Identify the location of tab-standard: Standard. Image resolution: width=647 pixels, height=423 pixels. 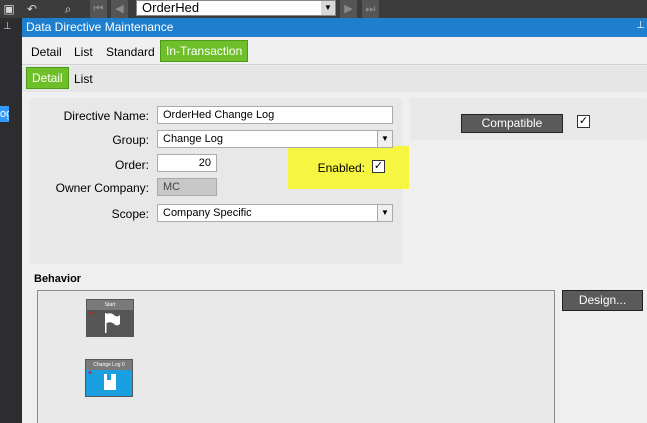
(130, 52).